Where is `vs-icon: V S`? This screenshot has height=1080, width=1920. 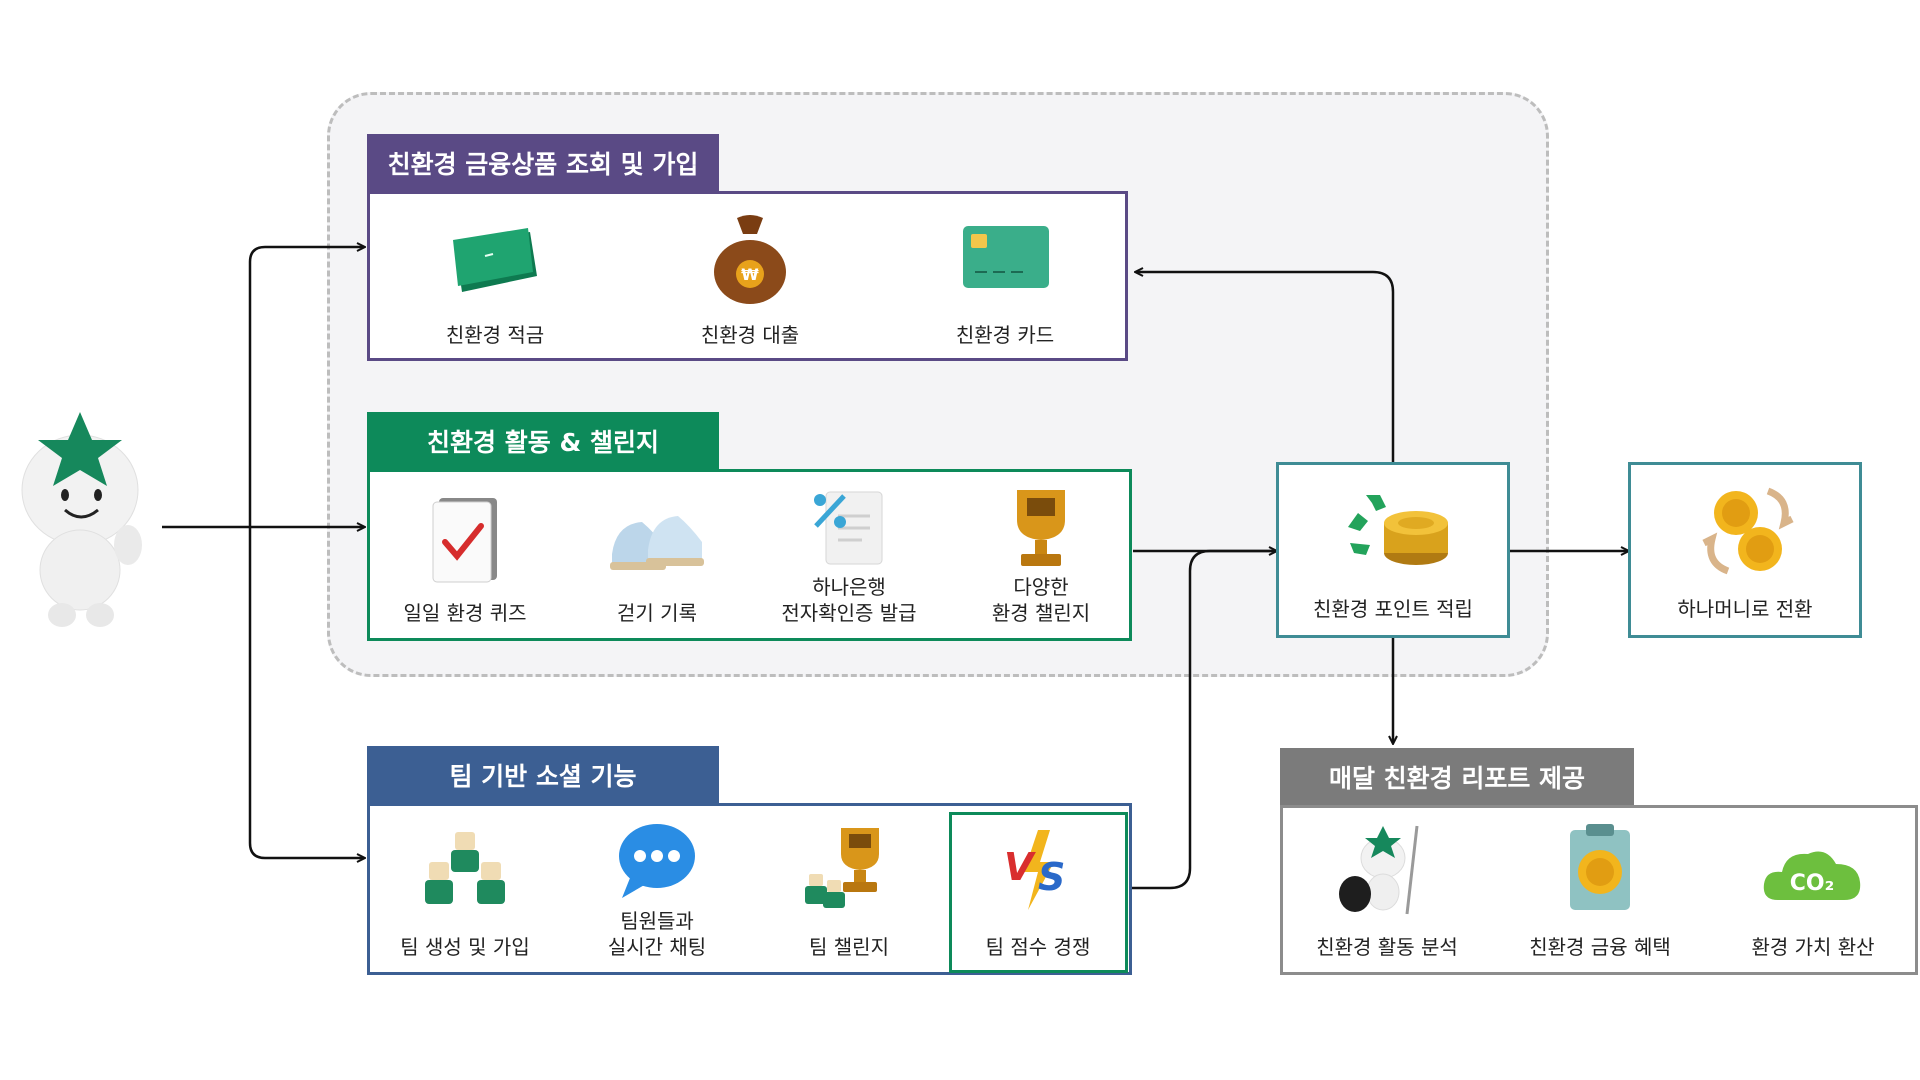 vs-icon: V S is located at coordinates (1034, 870).